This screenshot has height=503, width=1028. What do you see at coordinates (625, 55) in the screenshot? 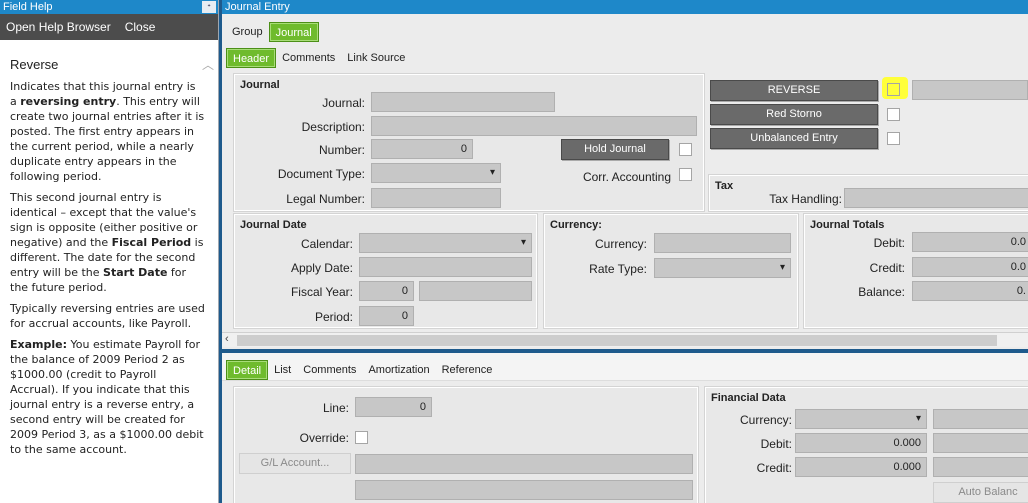
I see `header-tabs: Header Comments Link Source` at bounding box center [625, 55].